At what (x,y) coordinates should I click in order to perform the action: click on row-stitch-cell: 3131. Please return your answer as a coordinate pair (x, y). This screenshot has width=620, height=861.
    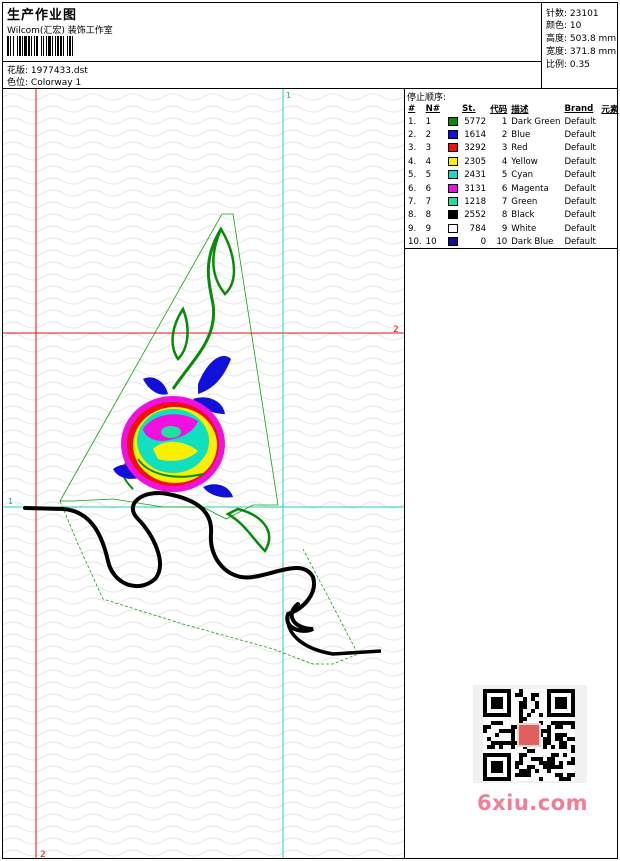
    Looking at the image, I should click on (467, 188).